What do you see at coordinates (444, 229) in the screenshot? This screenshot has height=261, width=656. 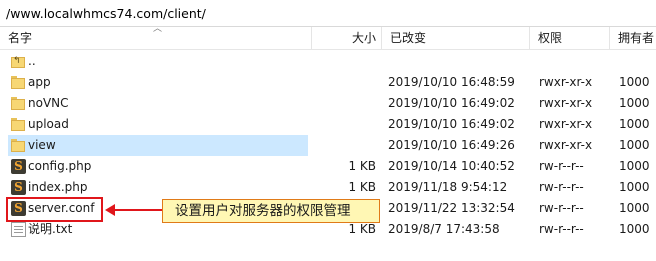 I see `file-modified: 2019/8/7 17:43:58` at bounding box center [444, 229].